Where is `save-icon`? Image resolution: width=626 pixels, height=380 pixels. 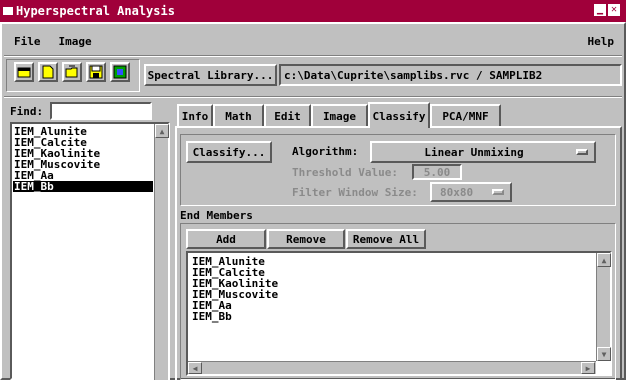 save-icon is located at coordinates (96, 72).